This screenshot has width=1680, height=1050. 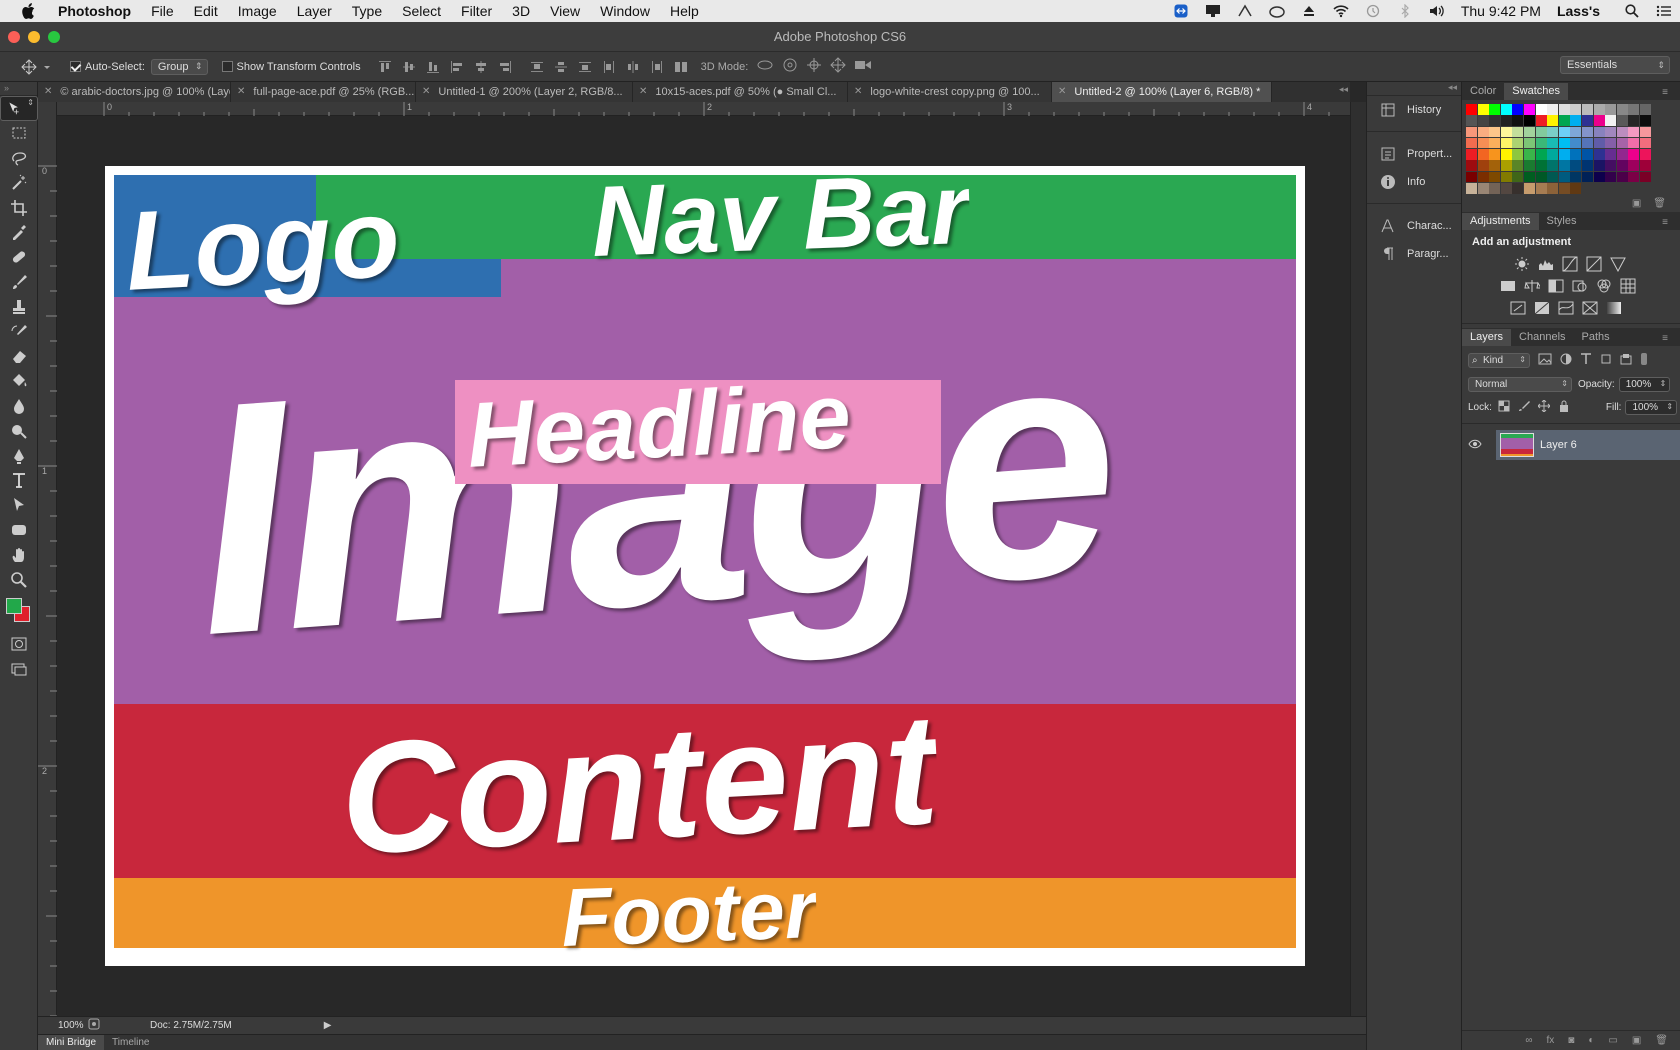 I want to click on new-group-icon: ▭, so click(x=1612, y=1040).